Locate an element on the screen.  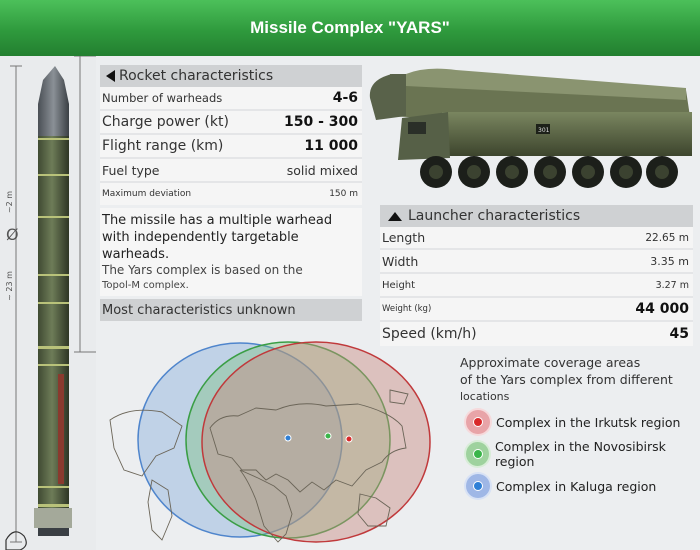
novosibirsk-location-dot is located at coordinates (328, 436).